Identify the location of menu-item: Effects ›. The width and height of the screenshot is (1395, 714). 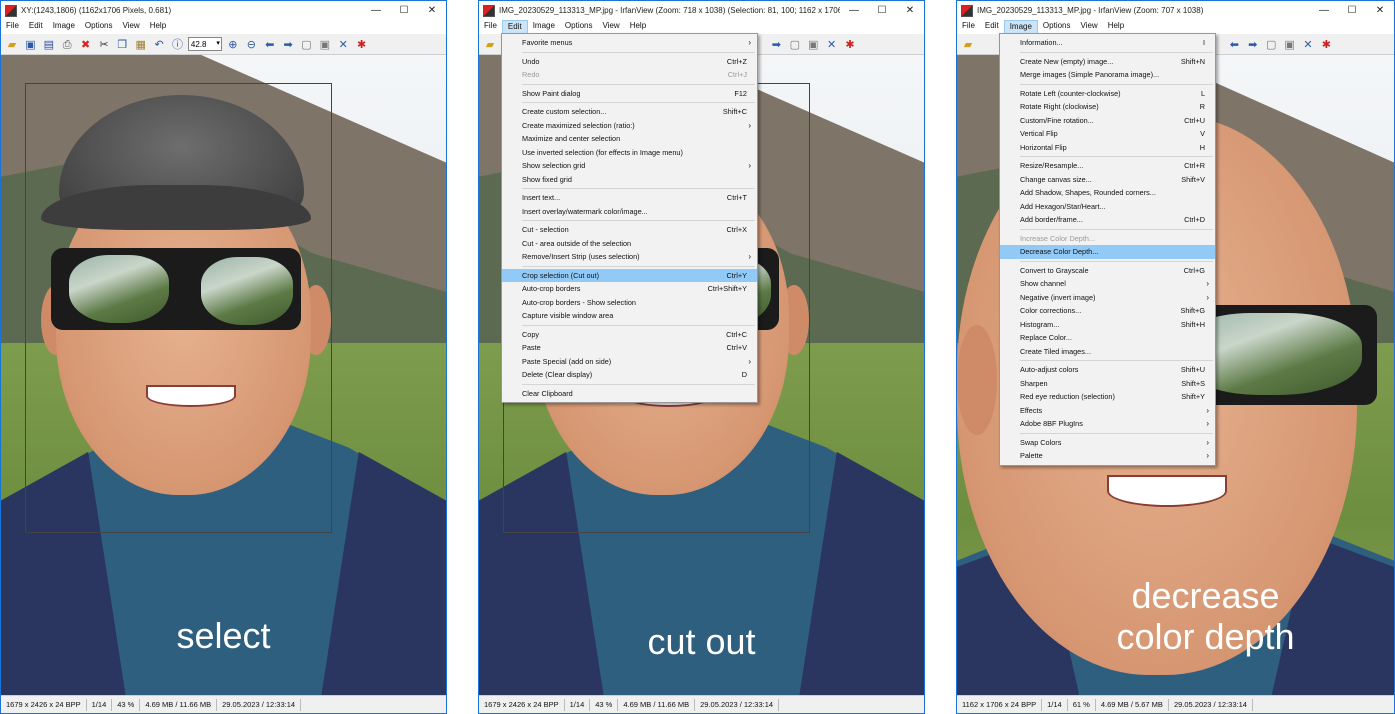
(1107, 411).